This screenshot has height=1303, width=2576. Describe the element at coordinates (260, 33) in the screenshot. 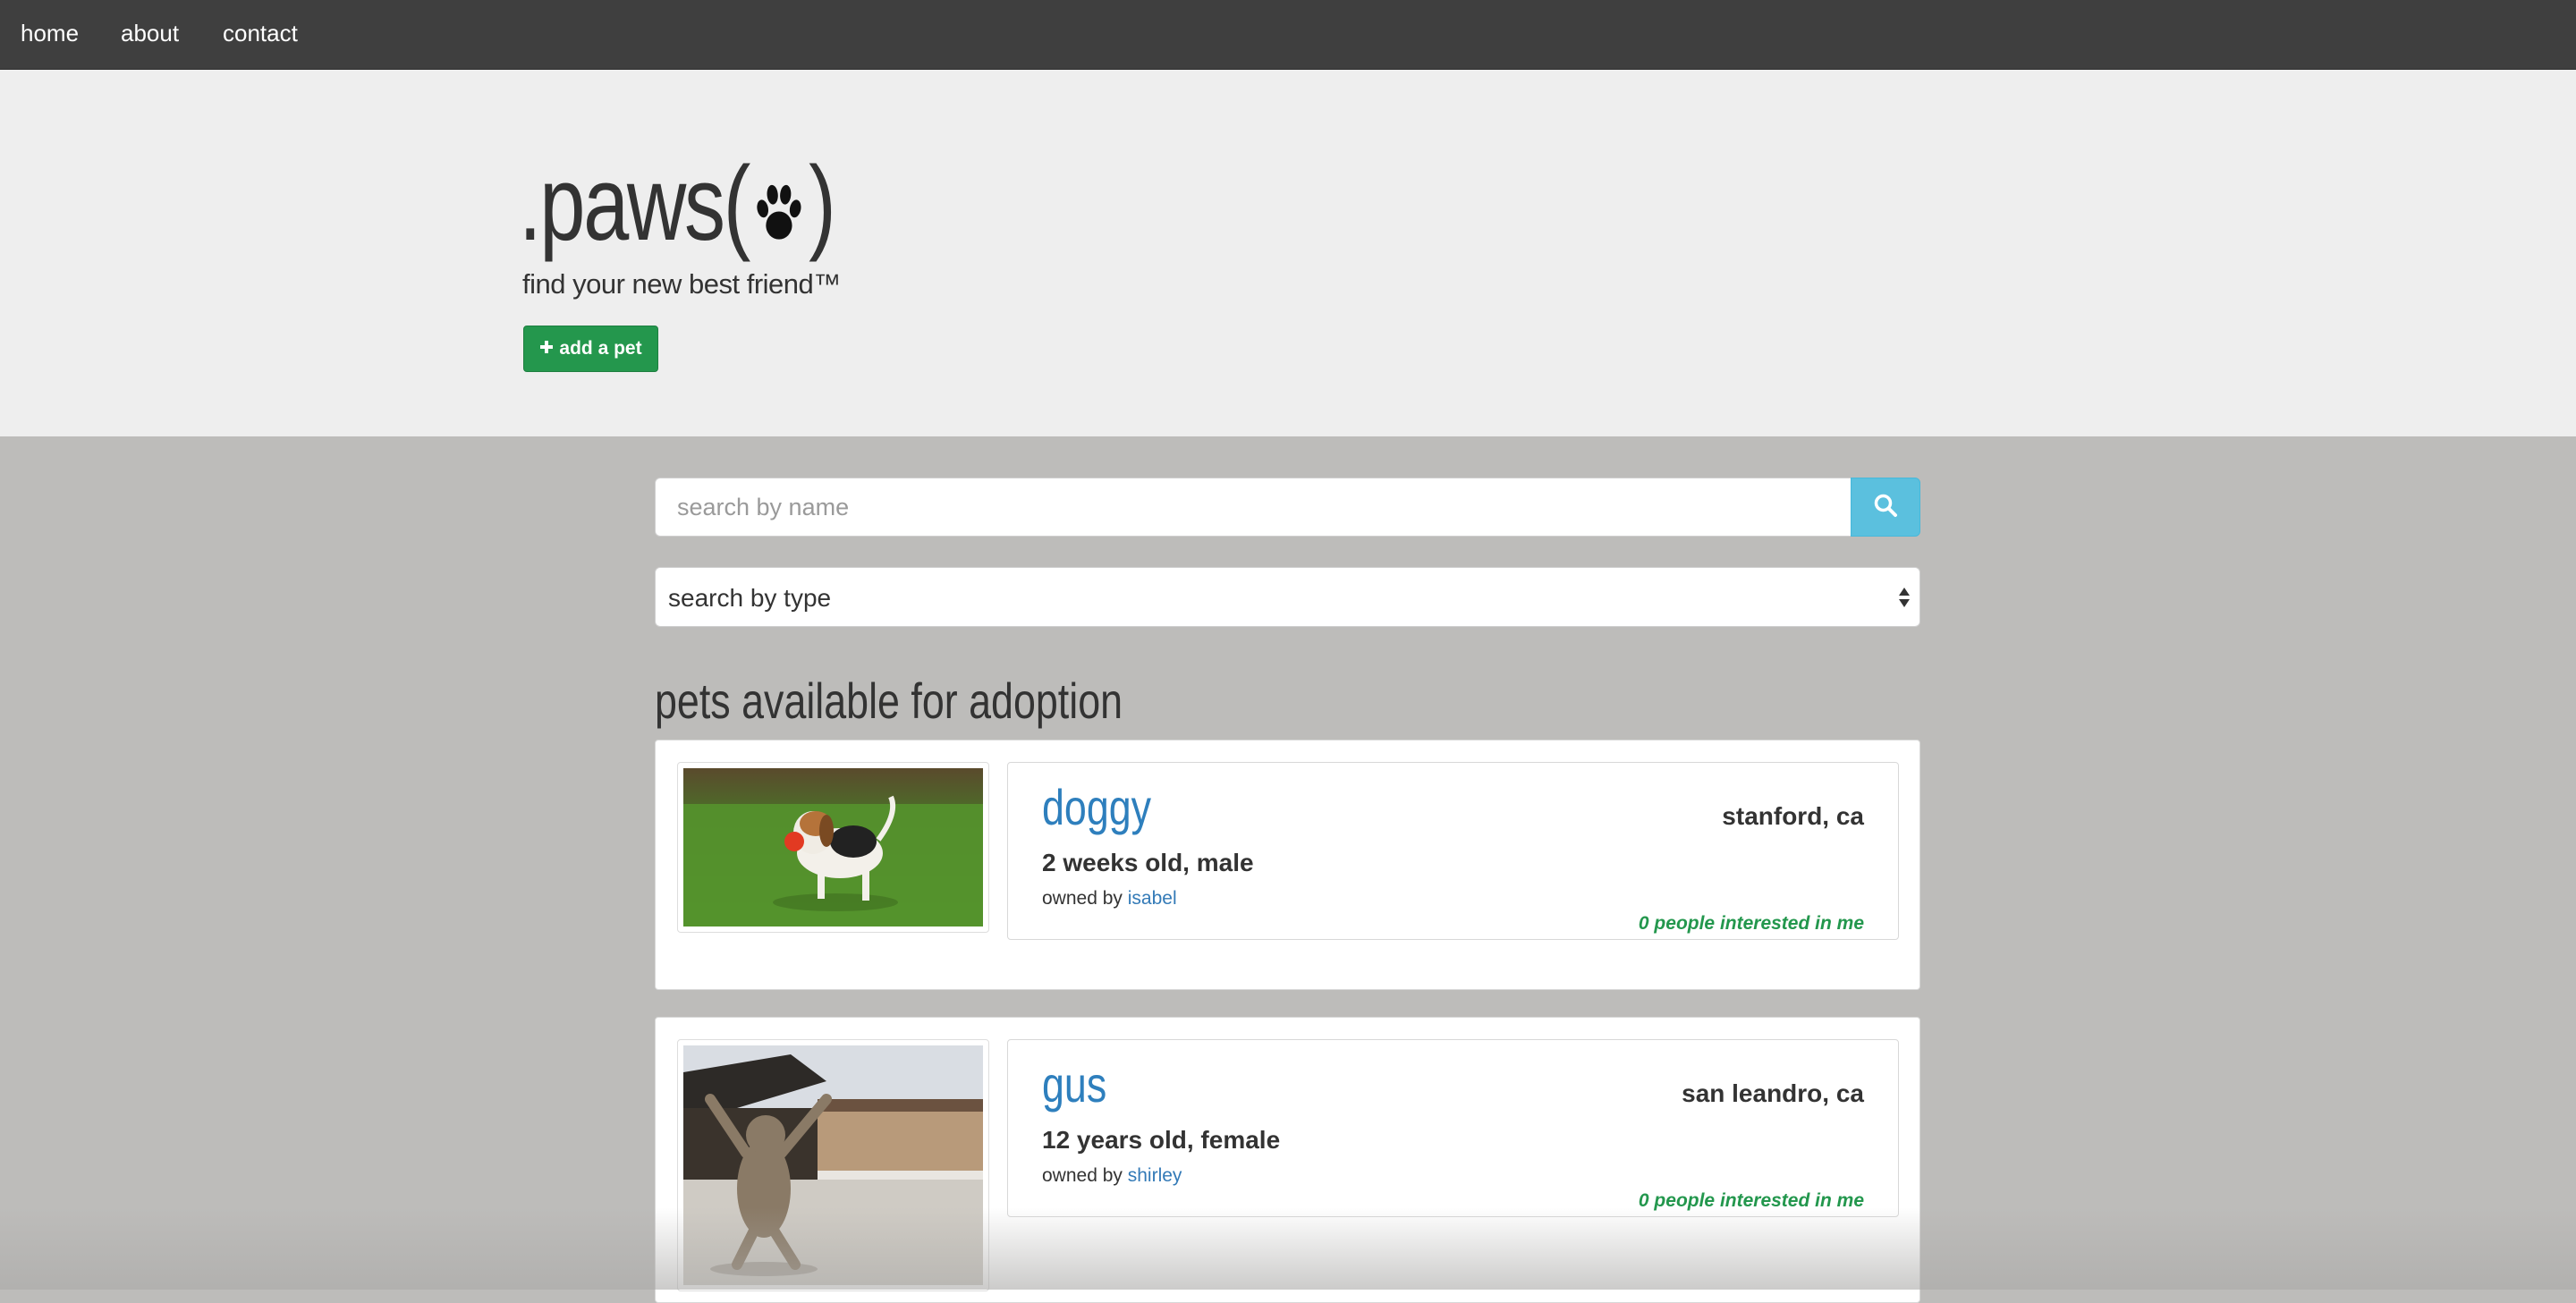

I see `nav-contact-link: contact` at that location.